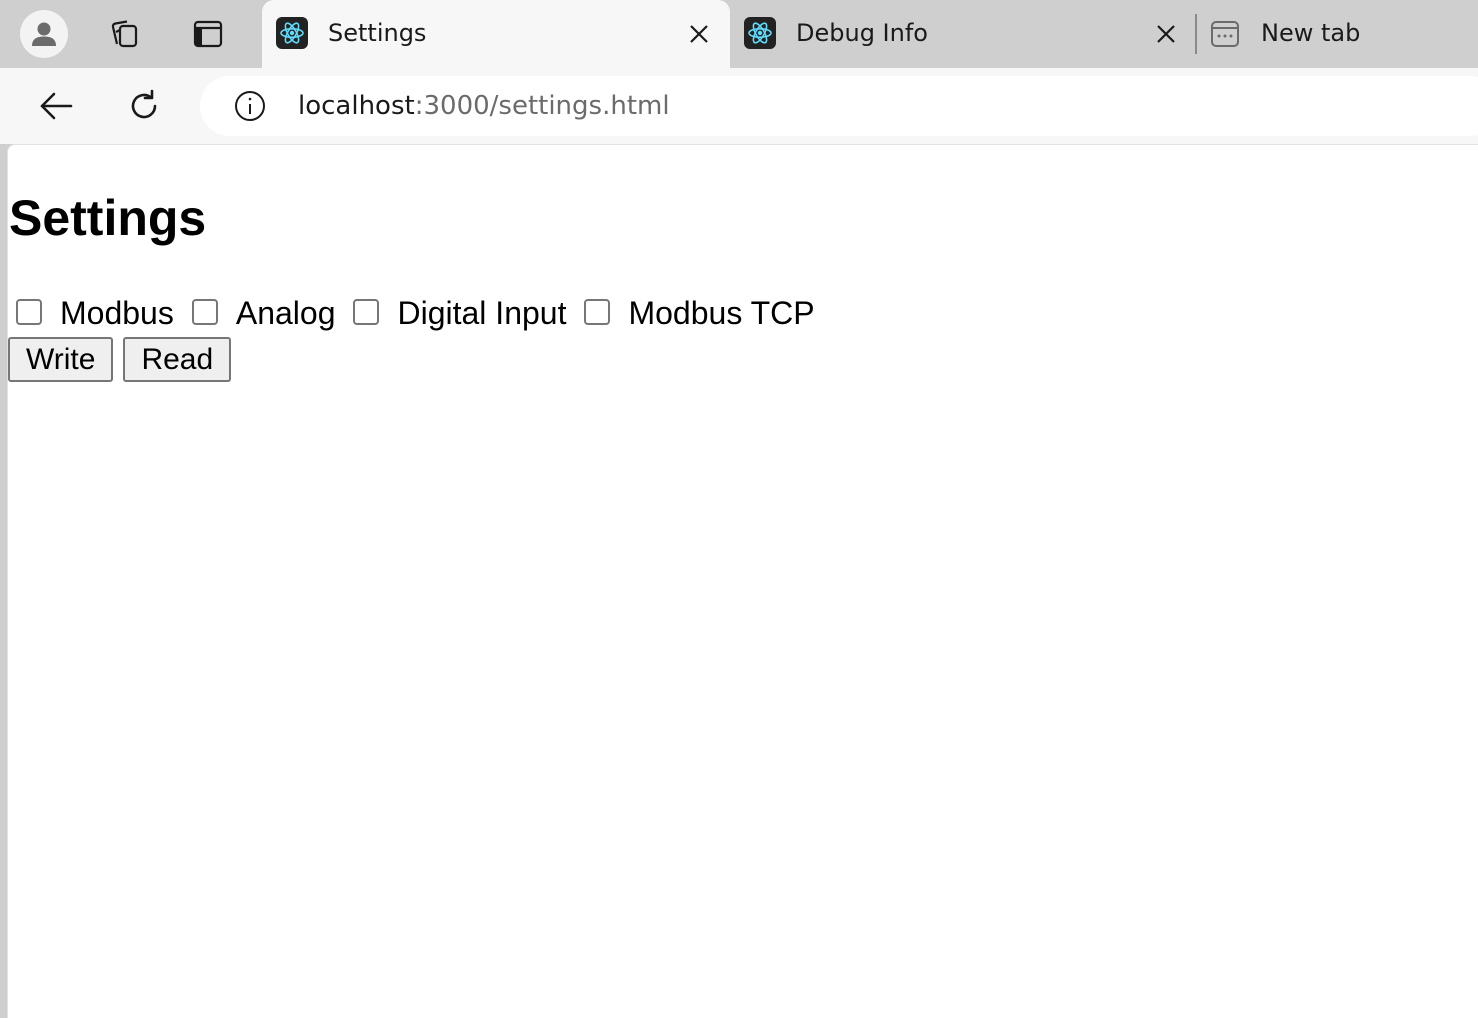 Image resolution: width=1478 pixels, height=1018 pixels. What do you see at coordinates (61, 359) in the screenshot?
I see `write-button: Write` at bounding box center [61, 359].